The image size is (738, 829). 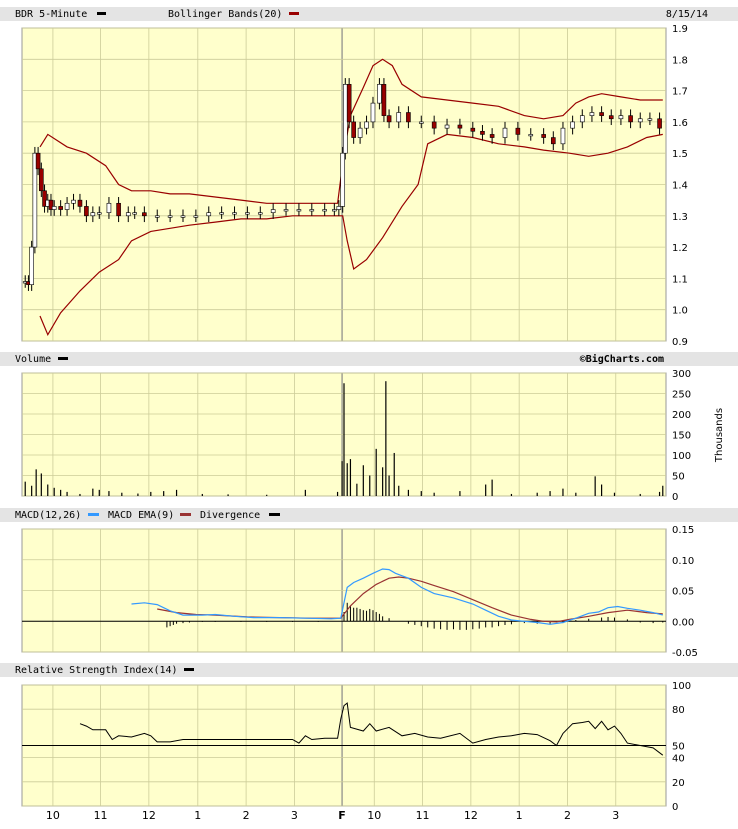 What do you see at coordinates (681, 686) in the screenshot?
I see `ytick-3-5: 100` at bounding box center [681, 686].